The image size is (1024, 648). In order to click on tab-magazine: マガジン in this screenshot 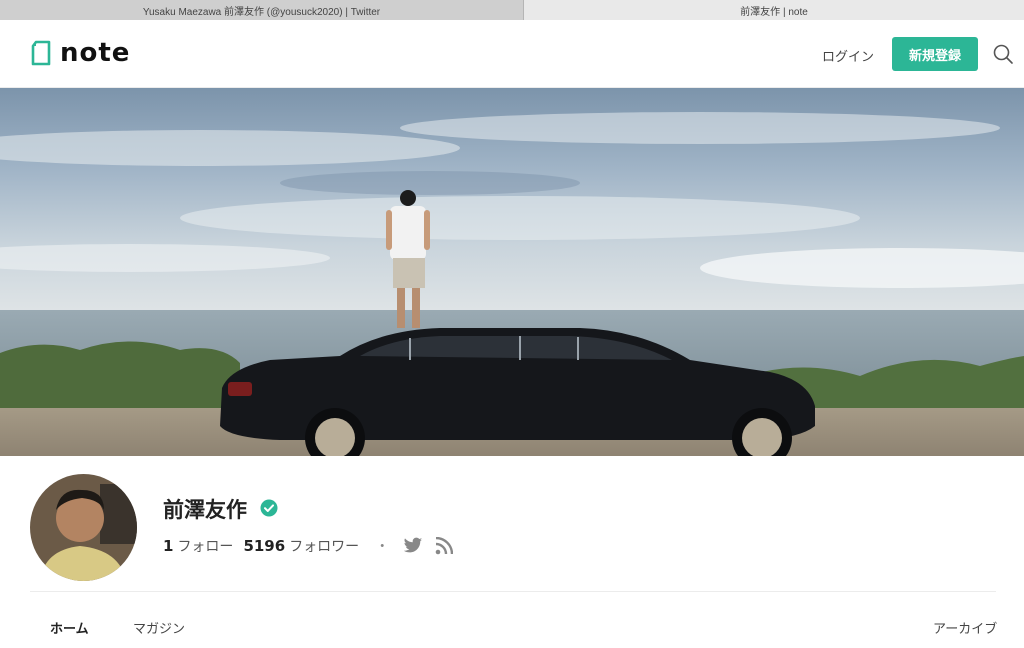, I will do `click(159, 627)`.